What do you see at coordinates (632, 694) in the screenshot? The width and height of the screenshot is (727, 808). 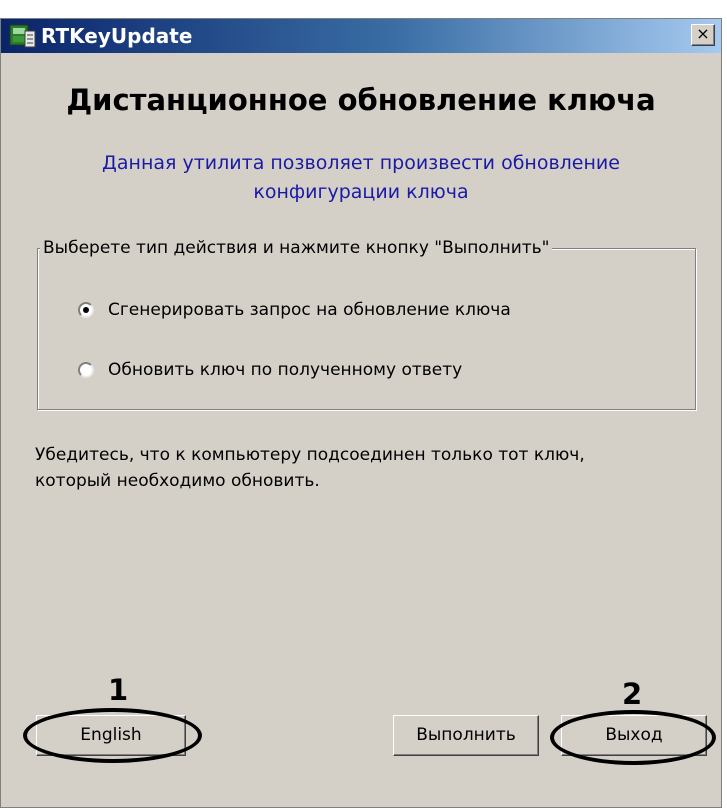 I see `annotation-marker-2: 2` at bounding box center [632, 694].